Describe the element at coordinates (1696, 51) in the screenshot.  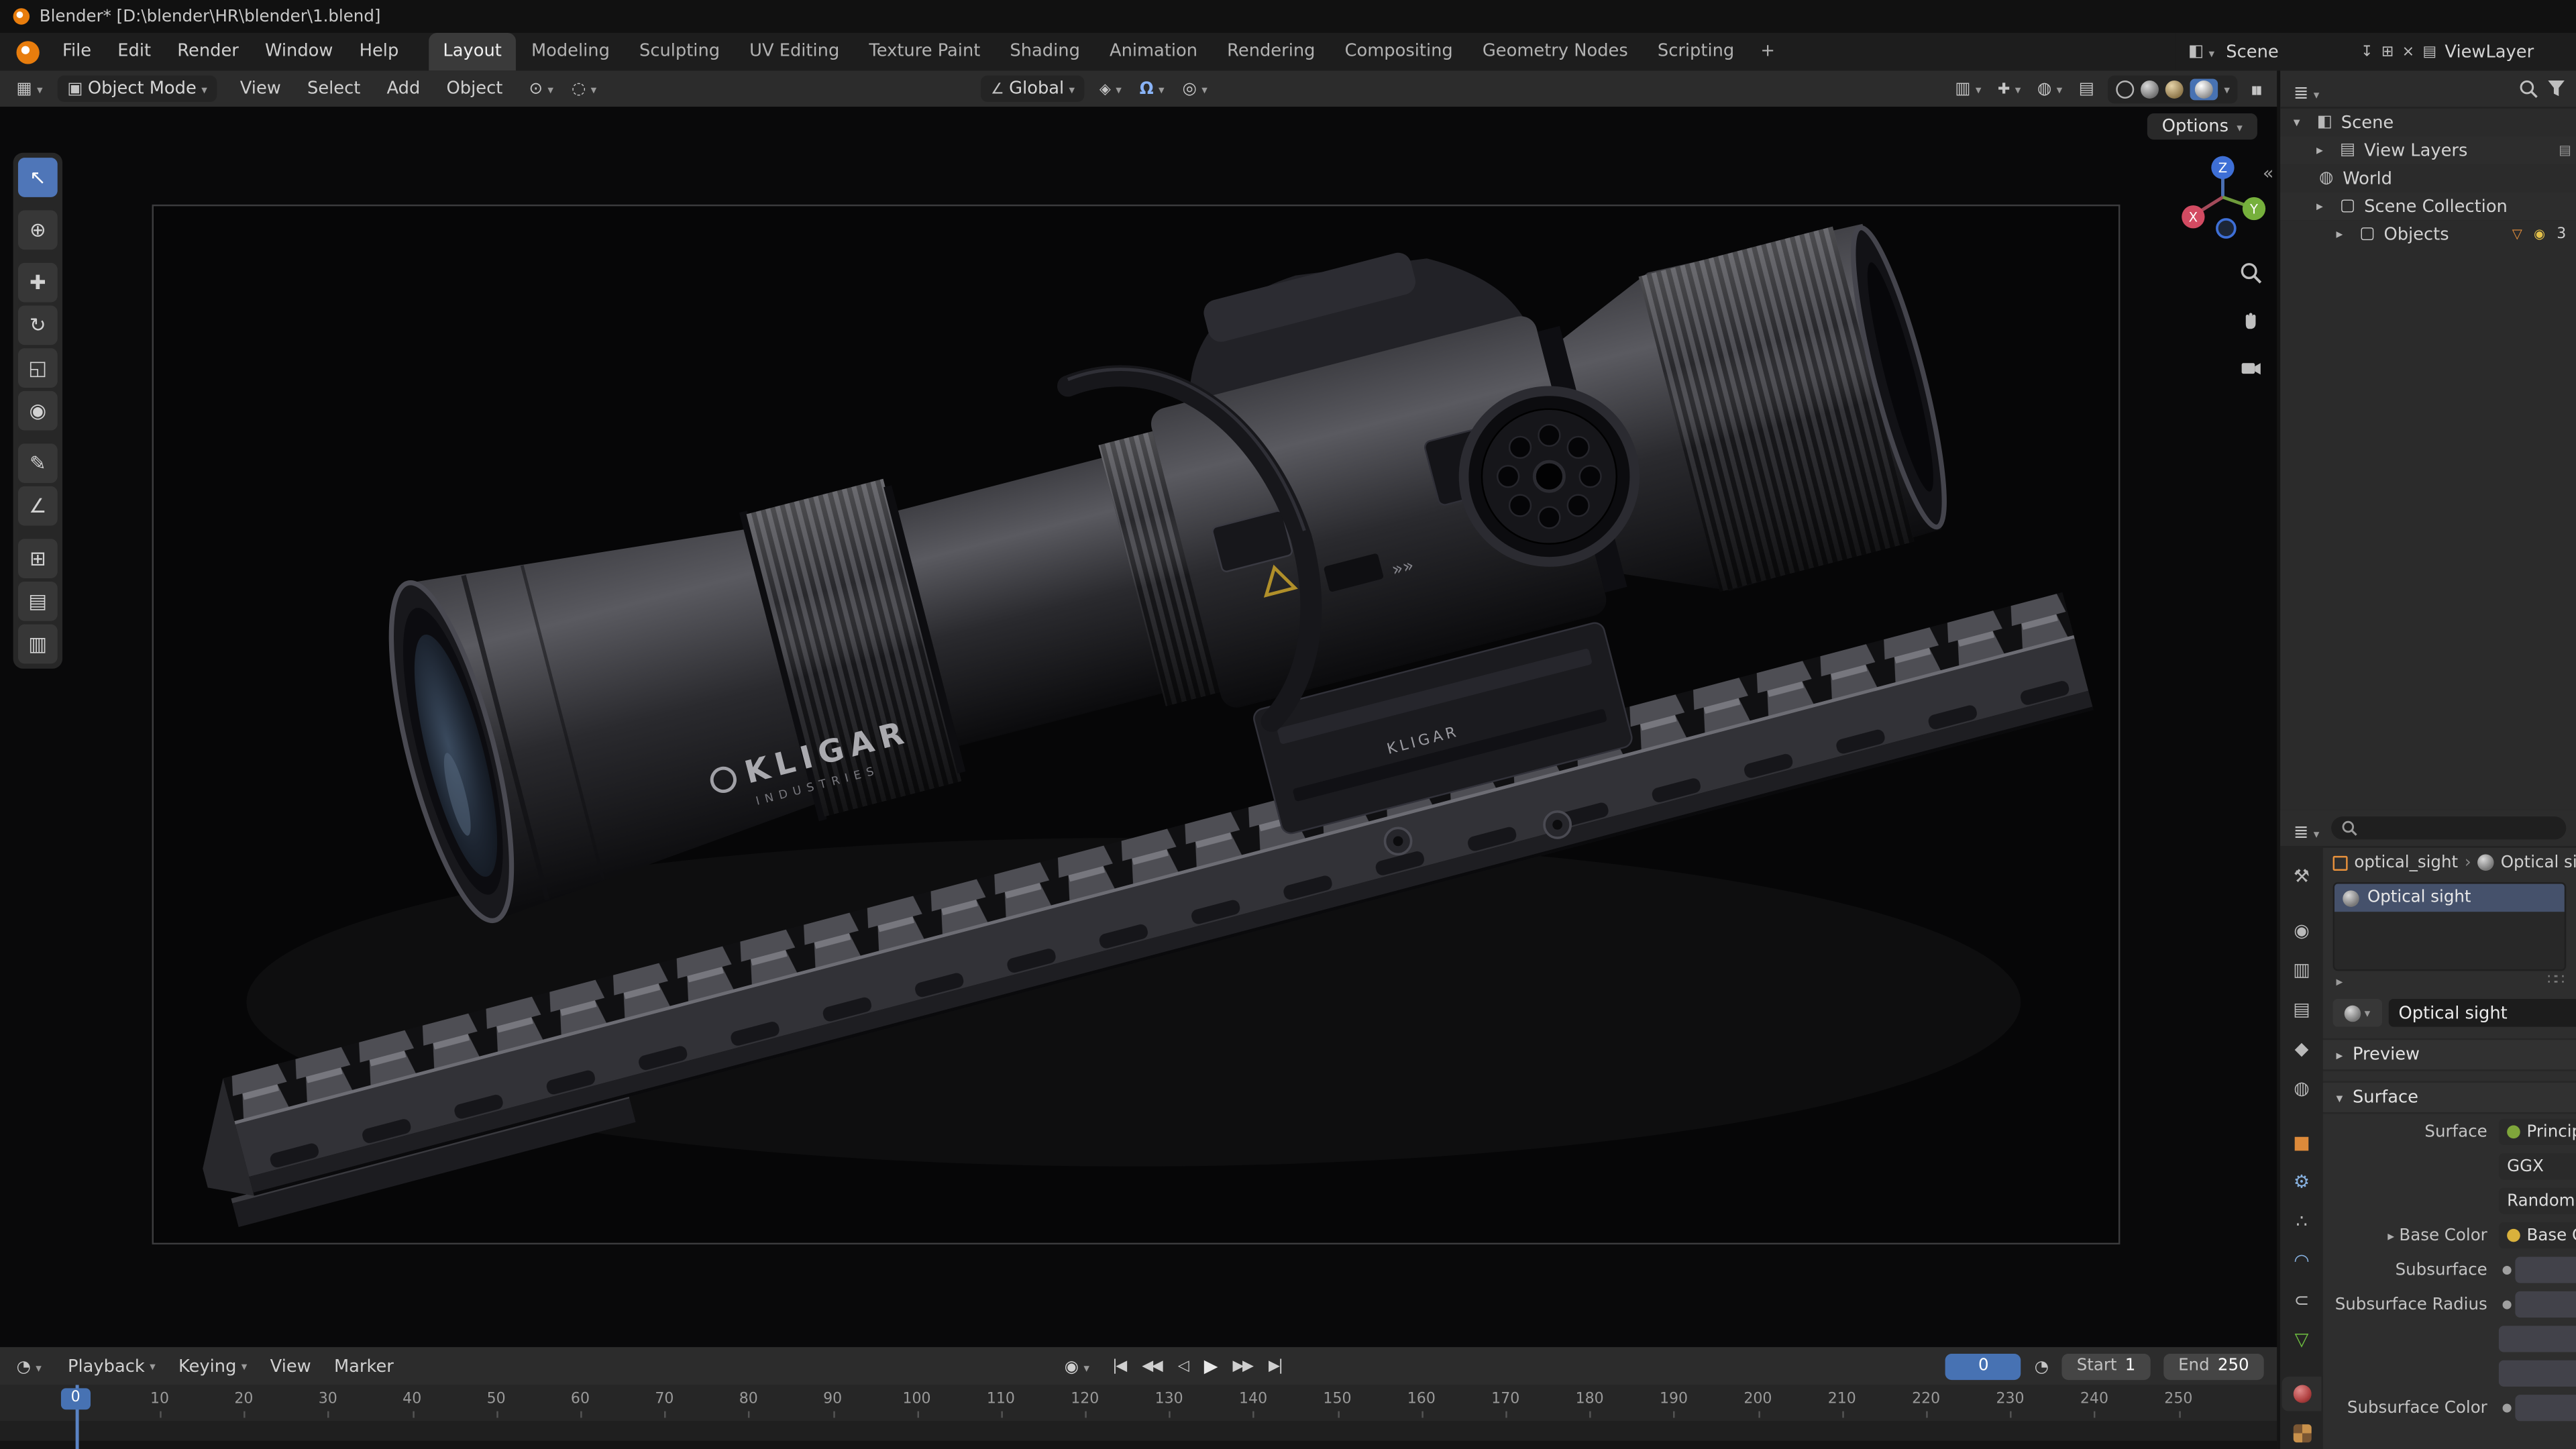
I see `workspace-tab: Scripting` at that location.